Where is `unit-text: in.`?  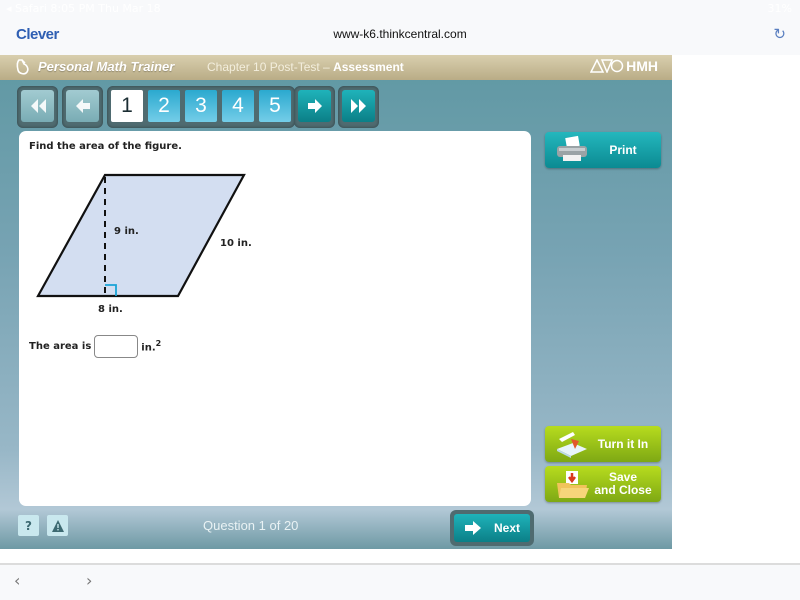 unit-text: in. is located at coordinates (148, 348).